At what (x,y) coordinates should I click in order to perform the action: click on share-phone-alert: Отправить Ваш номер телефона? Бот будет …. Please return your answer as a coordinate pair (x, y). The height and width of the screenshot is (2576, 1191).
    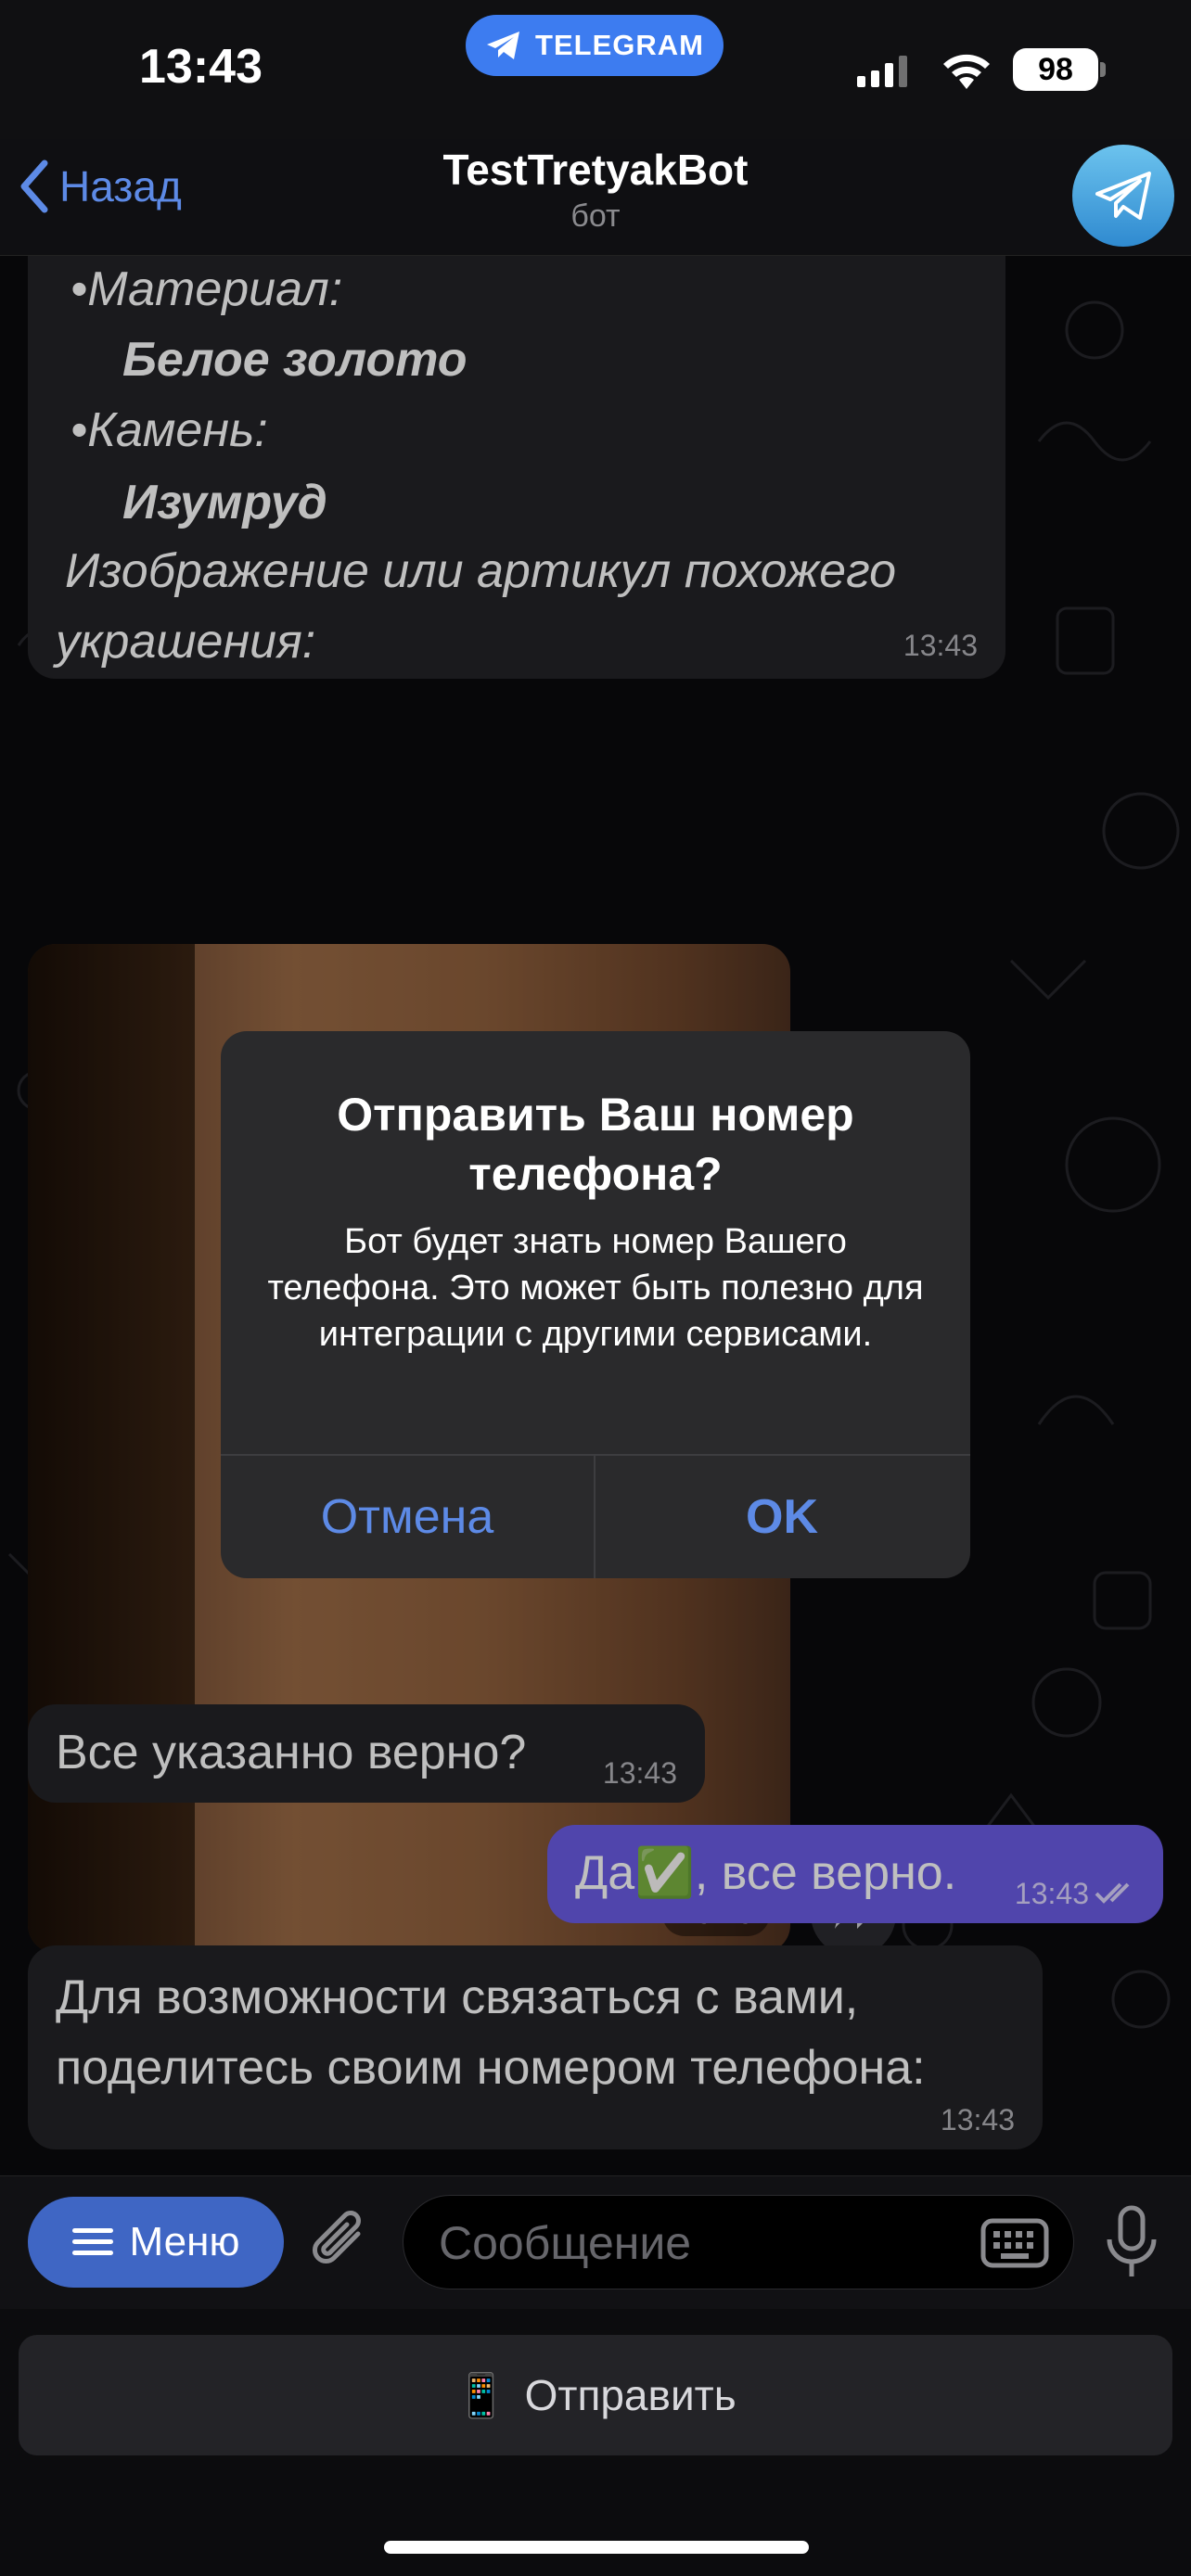
    Looking at the image, I should click on (595, 1304).